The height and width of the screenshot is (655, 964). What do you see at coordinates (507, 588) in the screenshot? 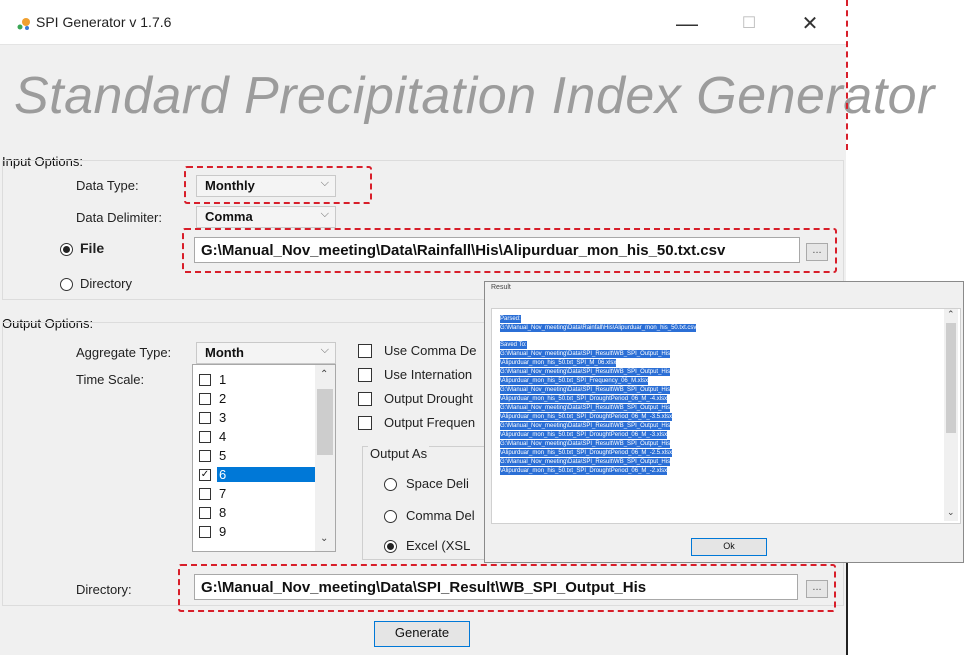
I see `highlight-output-directory` at bounding box center [507, 588].